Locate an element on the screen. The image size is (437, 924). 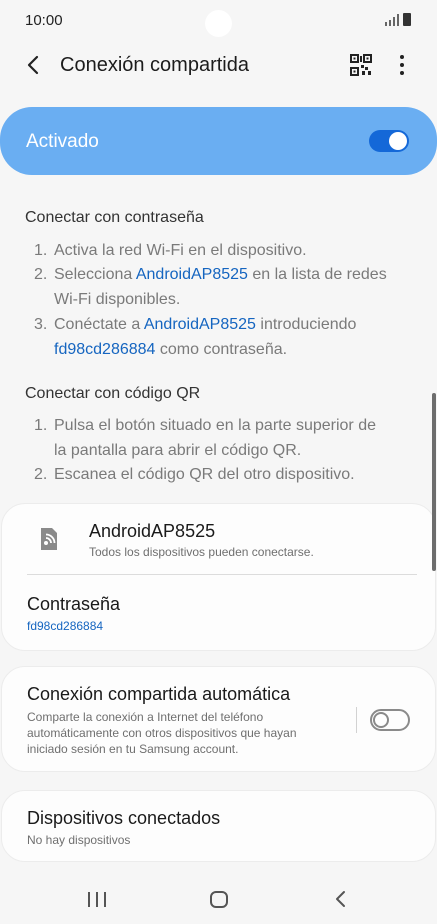
camera-cutout is located at coordinates (218, 23).